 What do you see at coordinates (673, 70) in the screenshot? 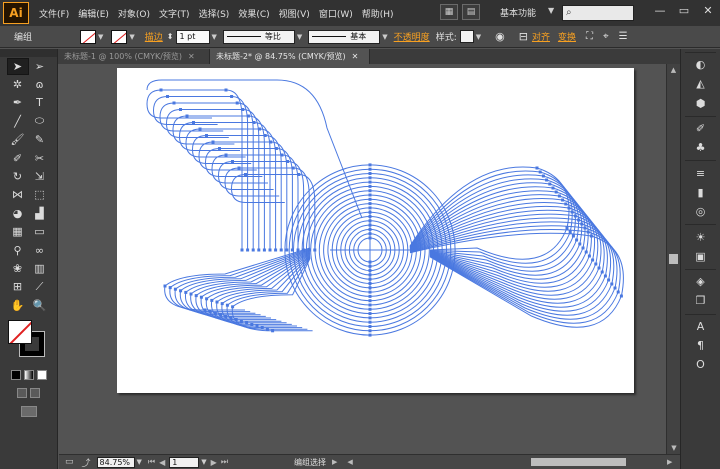
I see `scroll-up-icon: ▲` at bounding box center [673, 70].